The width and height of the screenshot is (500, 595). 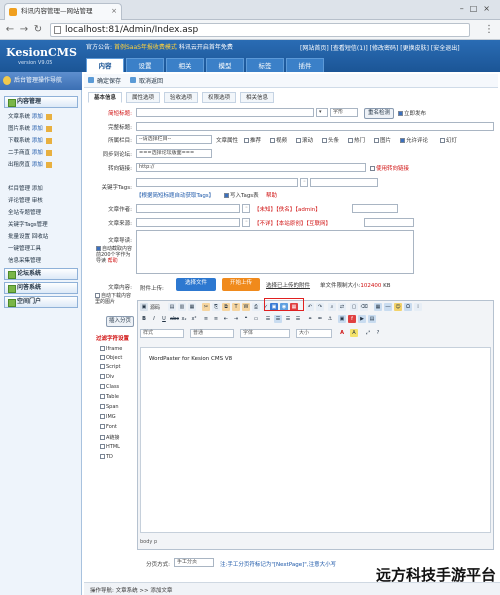 I want to click on strike-icon: abc, so click(x=174, y=319).